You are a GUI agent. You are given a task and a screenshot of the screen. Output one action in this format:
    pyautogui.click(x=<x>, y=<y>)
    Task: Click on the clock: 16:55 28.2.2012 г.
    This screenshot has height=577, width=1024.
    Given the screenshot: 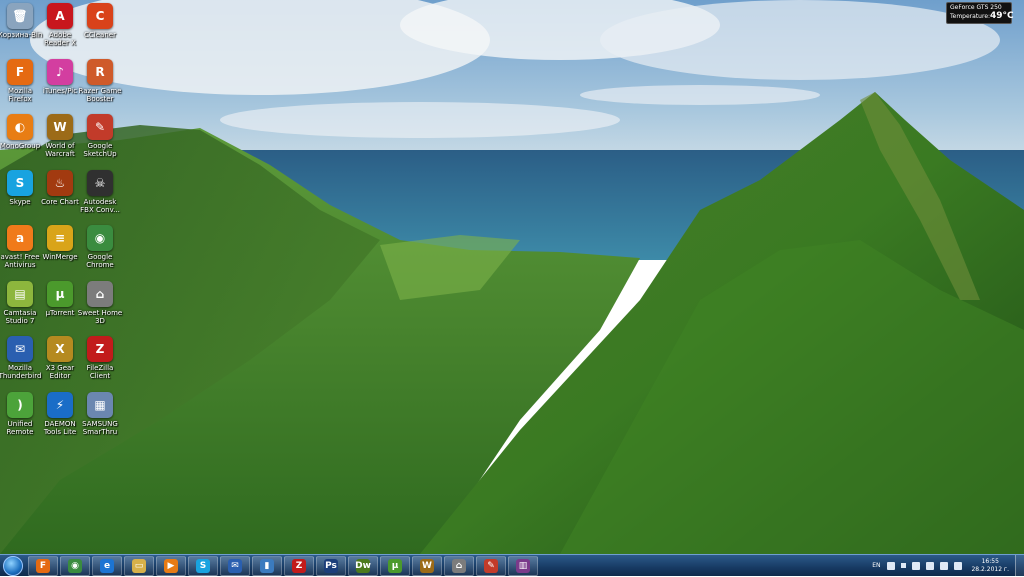 What is the action you would take?
    pyautogui.click(x=990, y=566)
    